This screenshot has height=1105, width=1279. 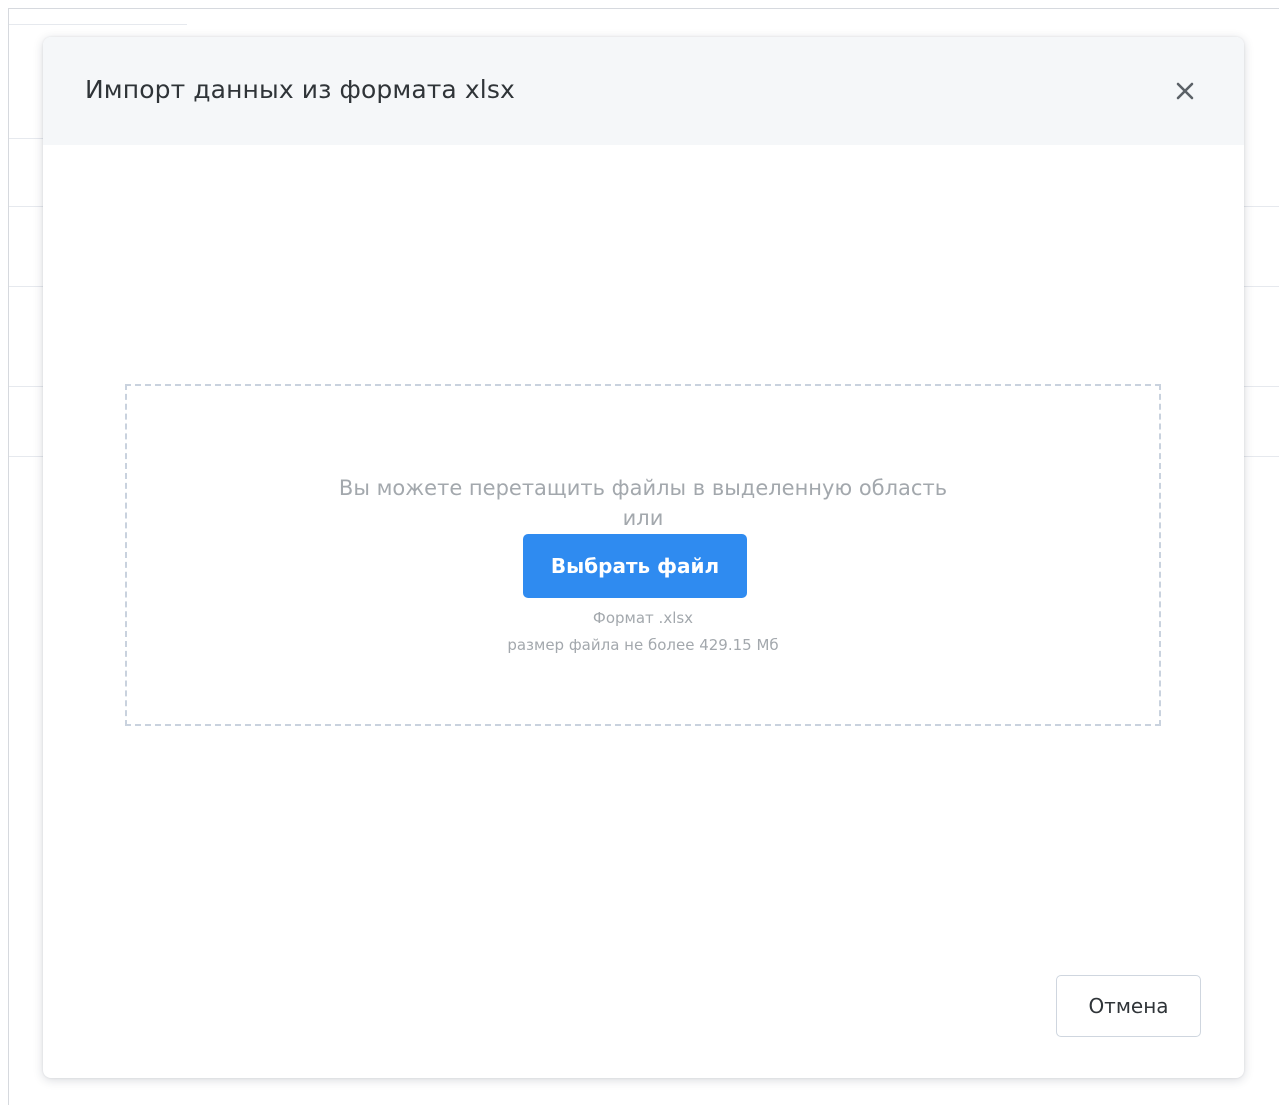 What do you see at coordinates (98, 24) in the screenshot?
I see `background-tab-underline` at bounding box center [98, 24].